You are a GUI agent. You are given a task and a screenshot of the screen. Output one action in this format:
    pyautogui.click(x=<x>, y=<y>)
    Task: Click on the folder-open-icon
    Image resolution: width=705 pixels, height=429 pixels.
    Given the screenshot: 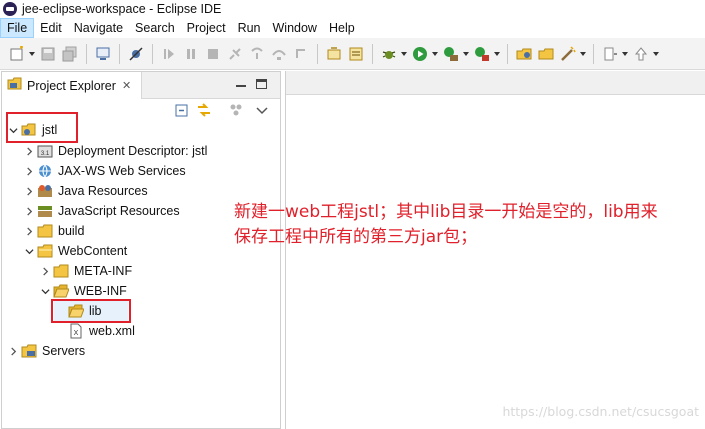 What is the action you would take?
    pyautogui.click(x=61, y=291)
    